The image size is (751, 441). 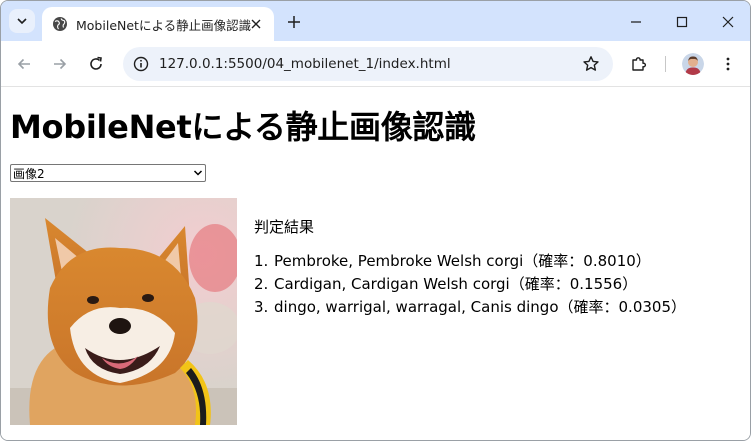 I want to click on plus-icon, so click(x=294, y=22).